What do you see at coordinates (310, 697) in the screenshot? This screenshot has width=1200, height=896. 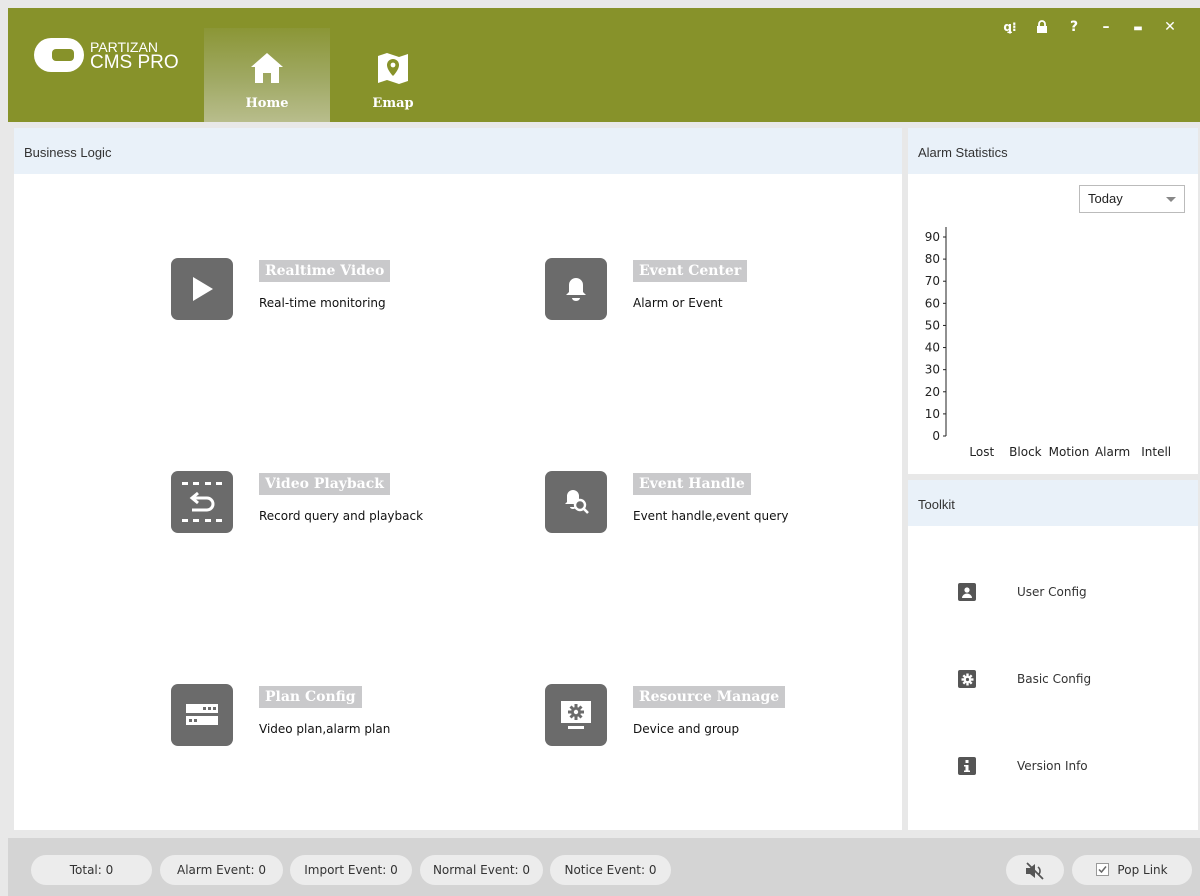 I see `plan-config-title: Plan Config` at bounding box center [310, 697].